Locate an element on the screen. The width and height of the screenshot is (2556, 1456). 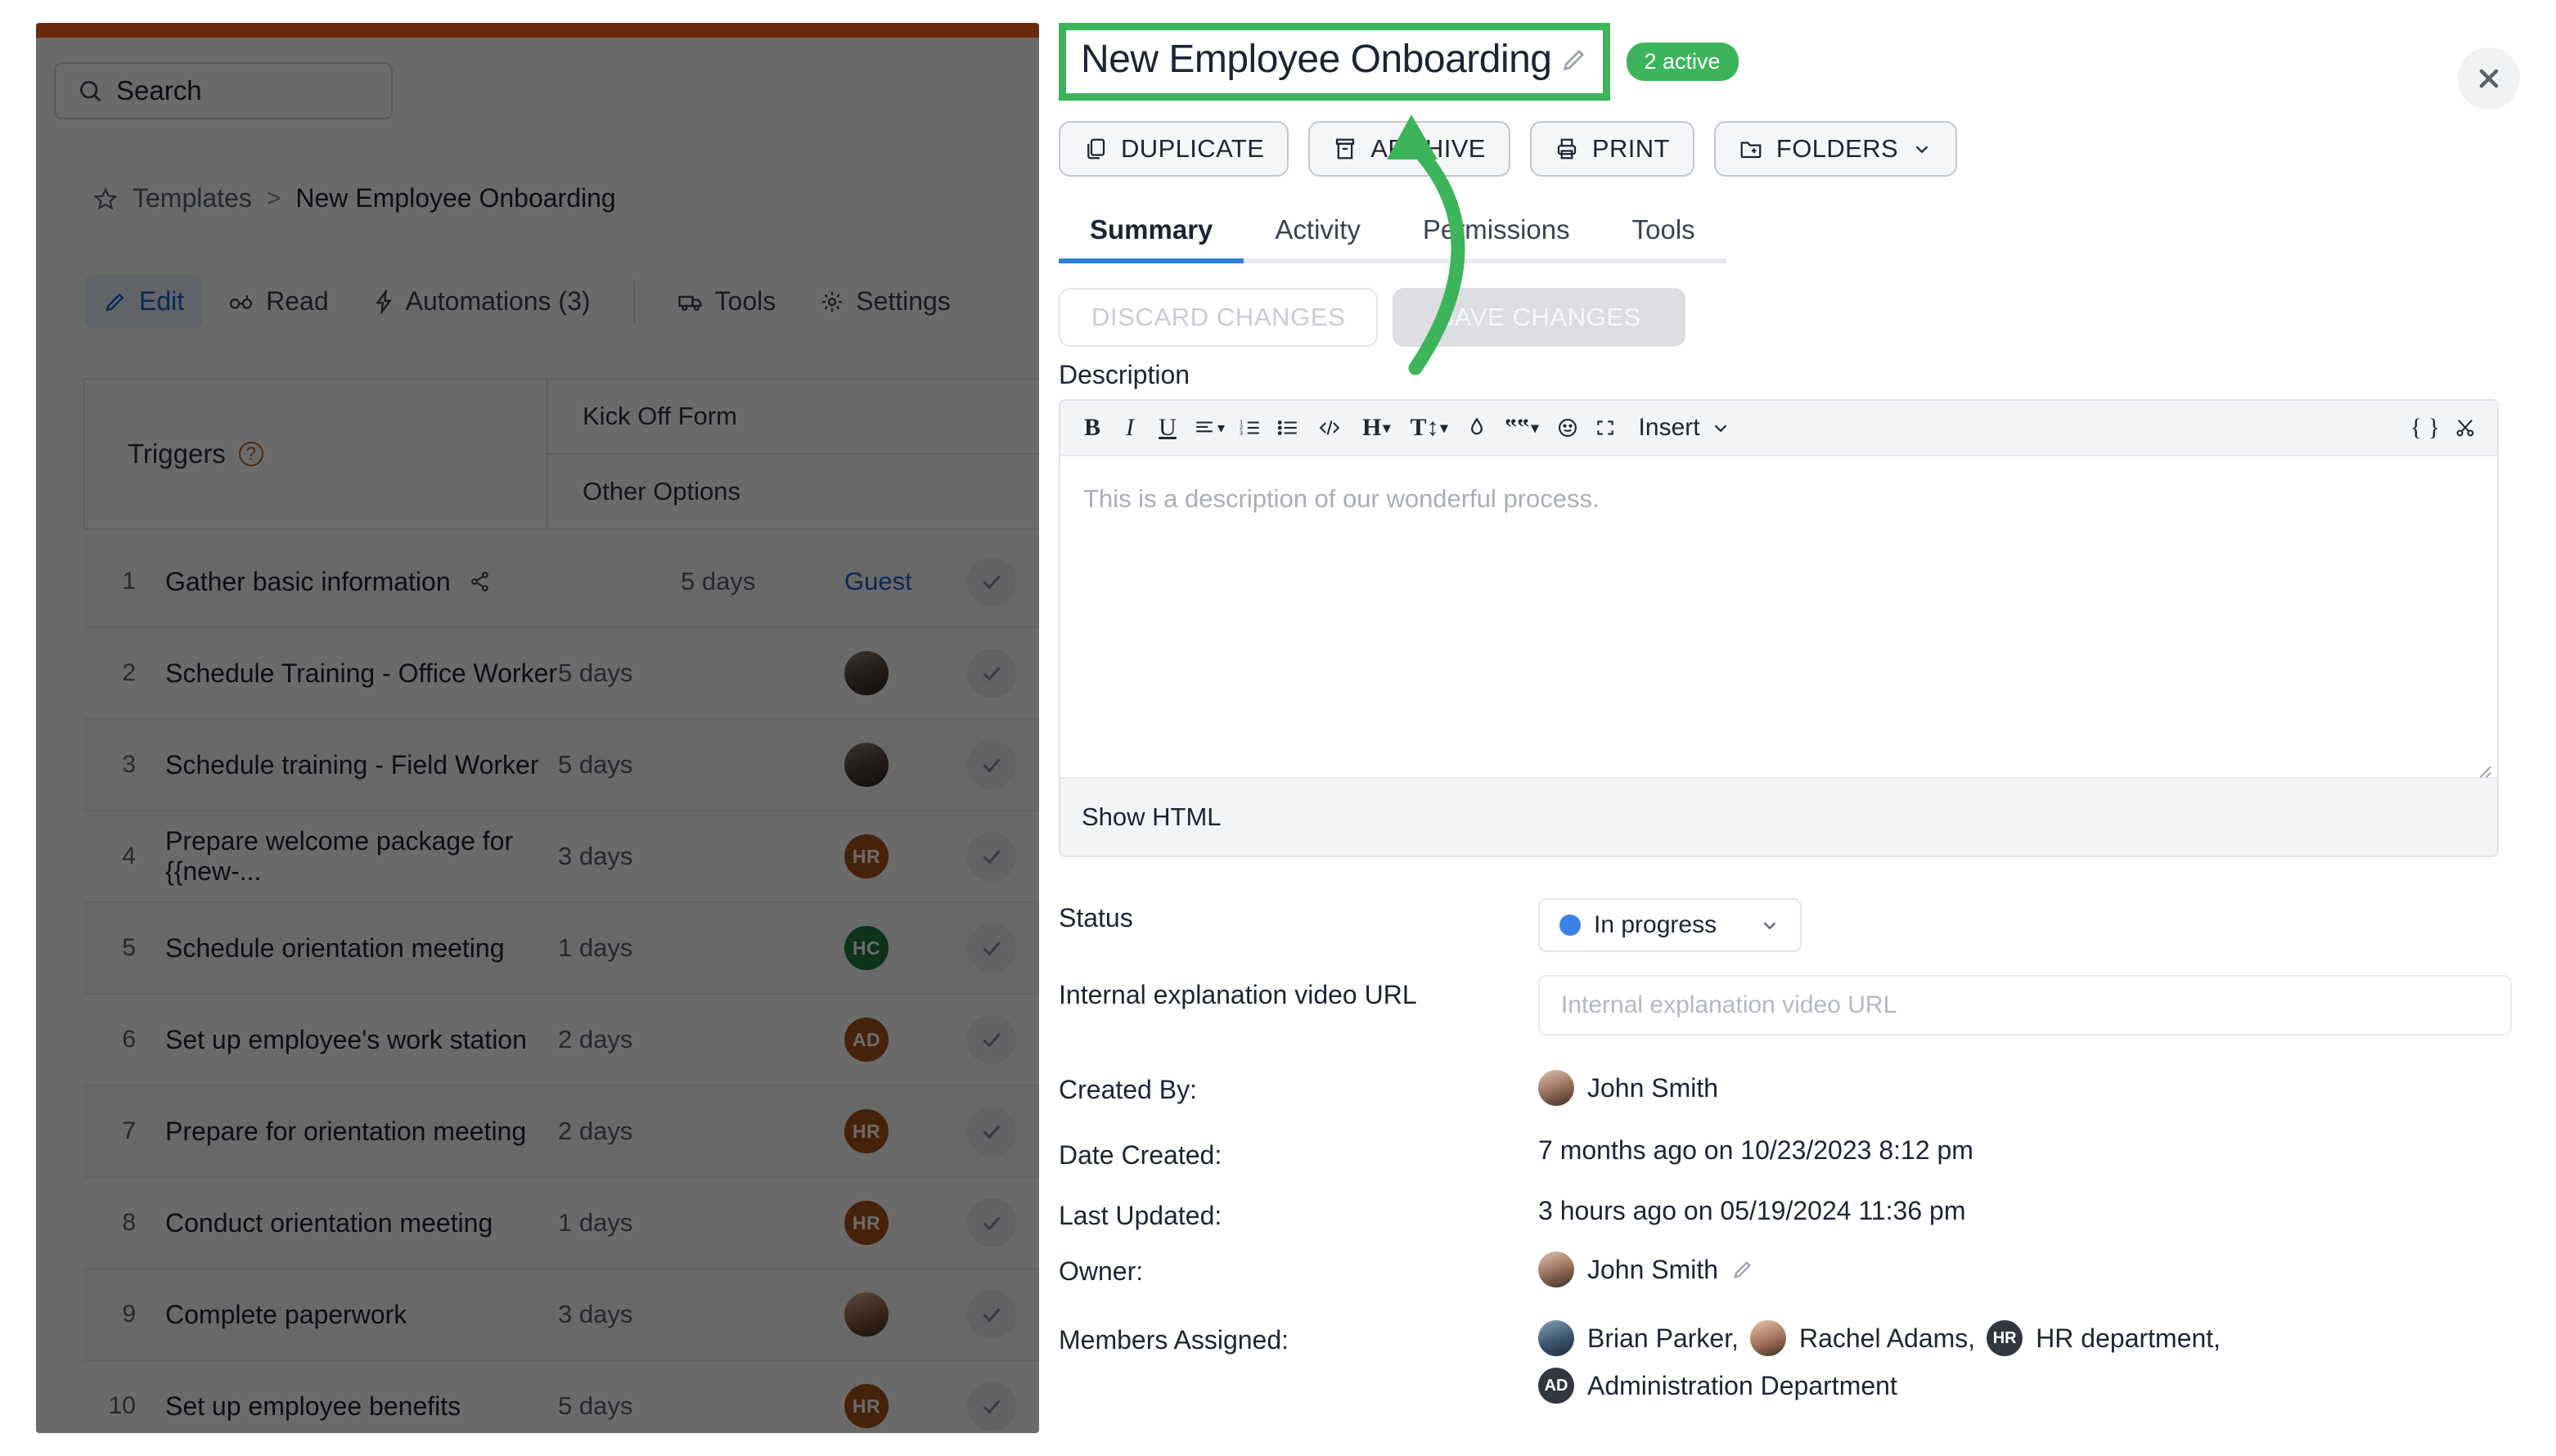
nav-tab-automations: Automations (3) is located at coordinates (482, 302).